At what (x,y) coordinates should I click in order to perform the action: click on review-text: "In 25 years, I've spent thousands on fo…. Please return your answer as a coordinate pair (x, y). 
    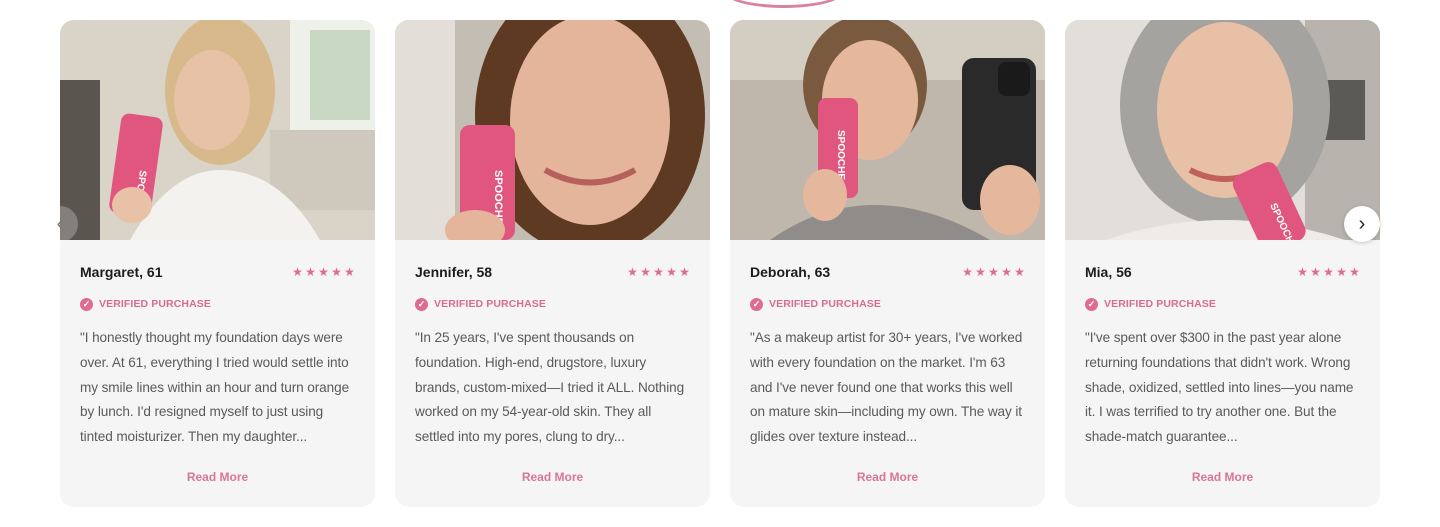
    Looking at the image, I should click on (550, 387).